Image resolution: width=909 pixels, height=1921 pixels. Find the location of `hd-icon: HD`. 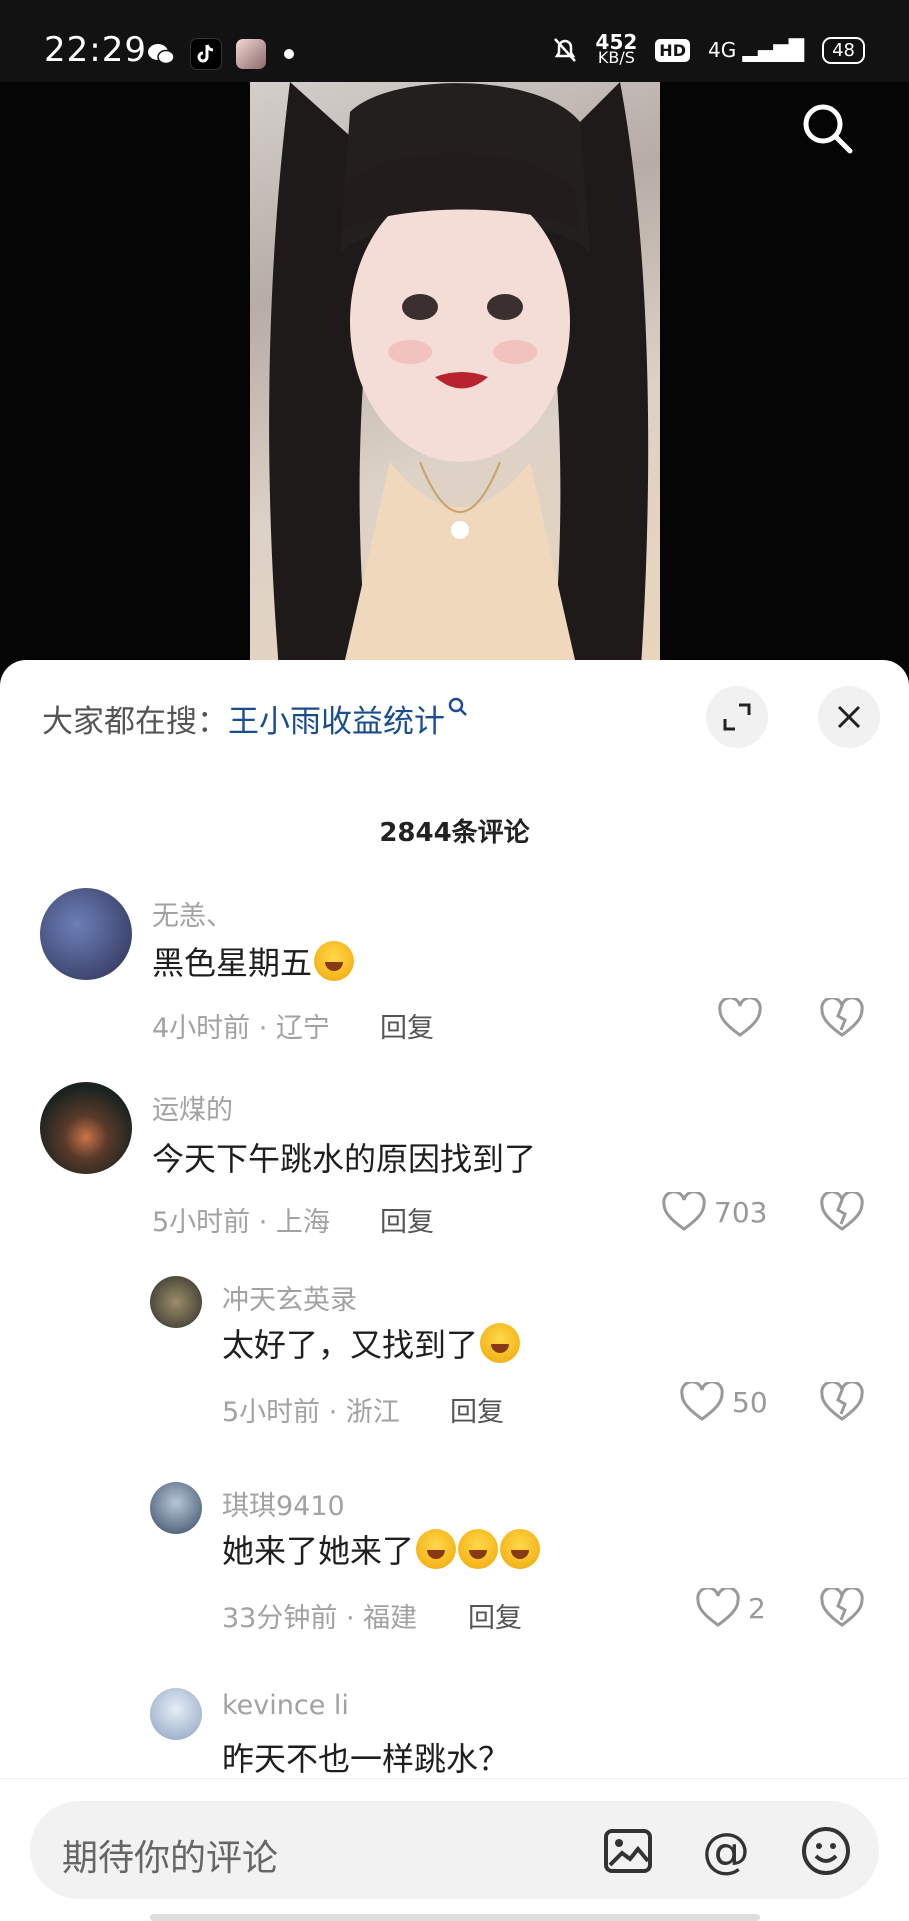

hd-icon: HD is located at coordinates (672, 50).